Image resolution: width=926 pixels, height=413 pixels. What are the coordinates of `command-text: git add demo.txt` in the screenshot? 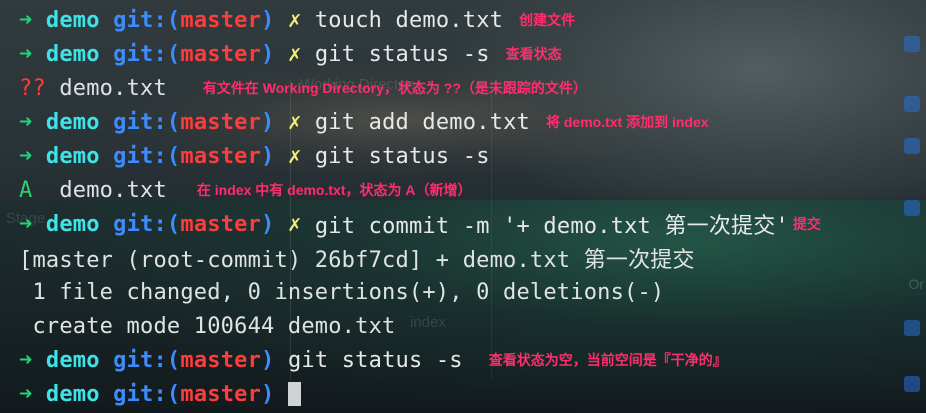 It's located at (422, 122).